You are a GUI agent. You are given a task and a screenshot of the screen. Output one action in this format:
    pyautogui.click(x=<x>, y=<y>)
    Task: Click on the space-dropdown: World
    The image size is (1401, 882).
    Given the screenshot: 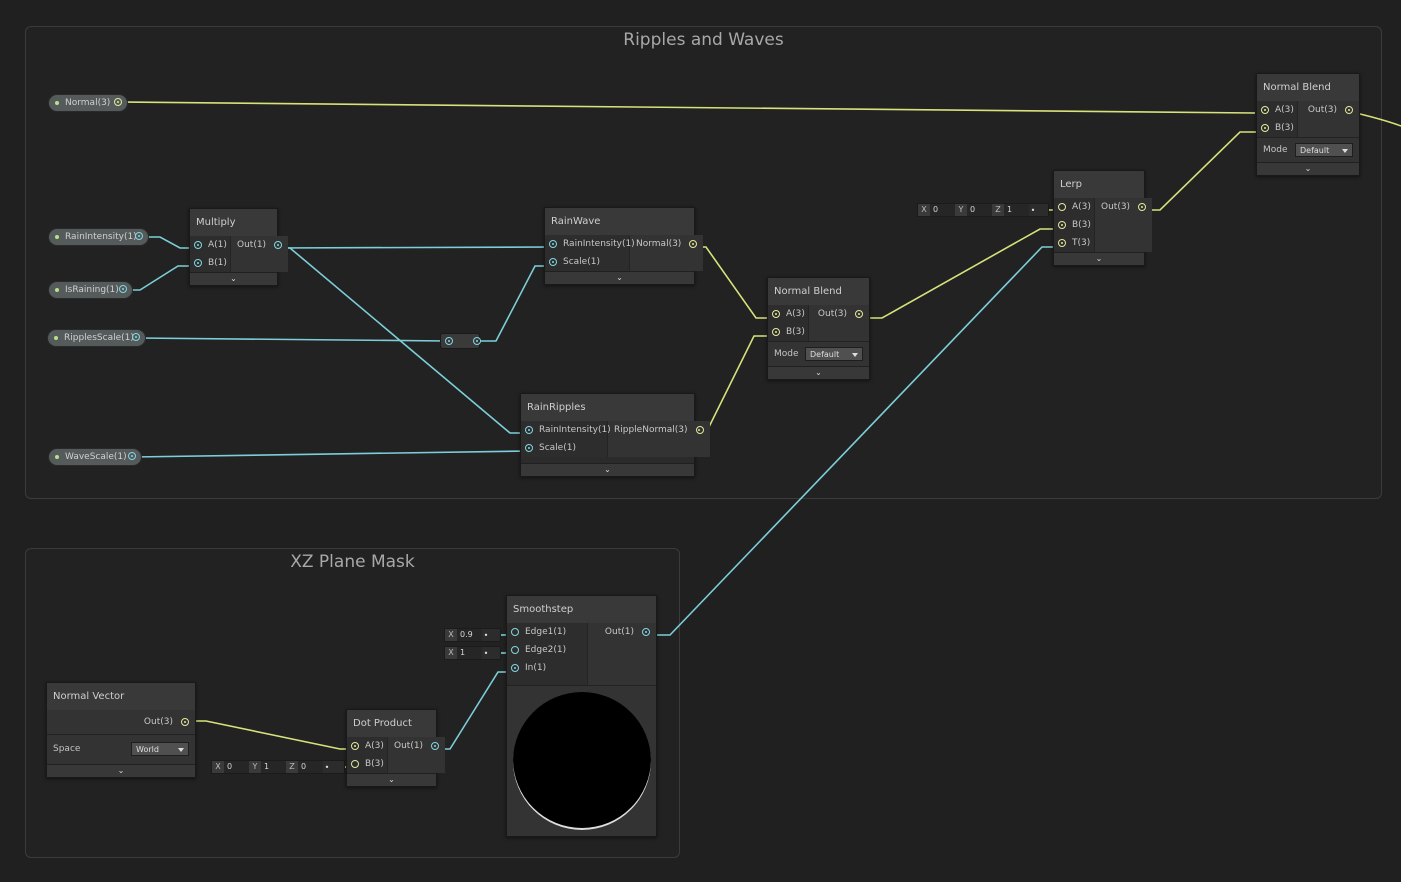 What is the action you would take?
    pyautogui.click(x=160, y=749)
    